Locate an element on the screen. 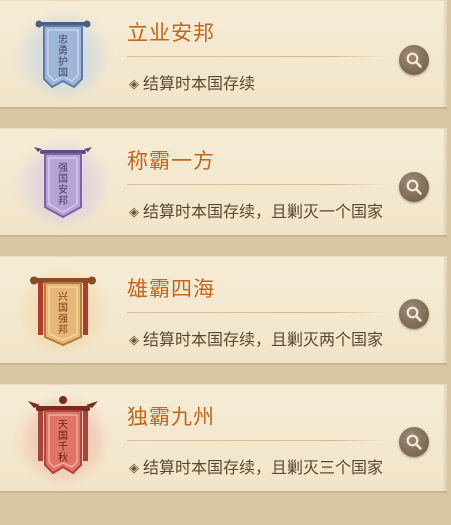 The width and height of the screenshot is (451, 525). banner-purple-icon: 强 国 安 邦 is located at coordinates (63, 182).